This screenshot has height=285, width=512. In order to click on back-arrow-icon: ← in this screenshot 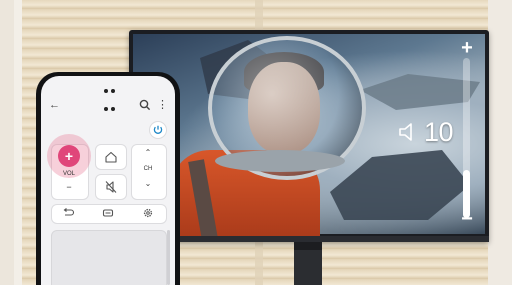, I will do `click(56, 105)`.